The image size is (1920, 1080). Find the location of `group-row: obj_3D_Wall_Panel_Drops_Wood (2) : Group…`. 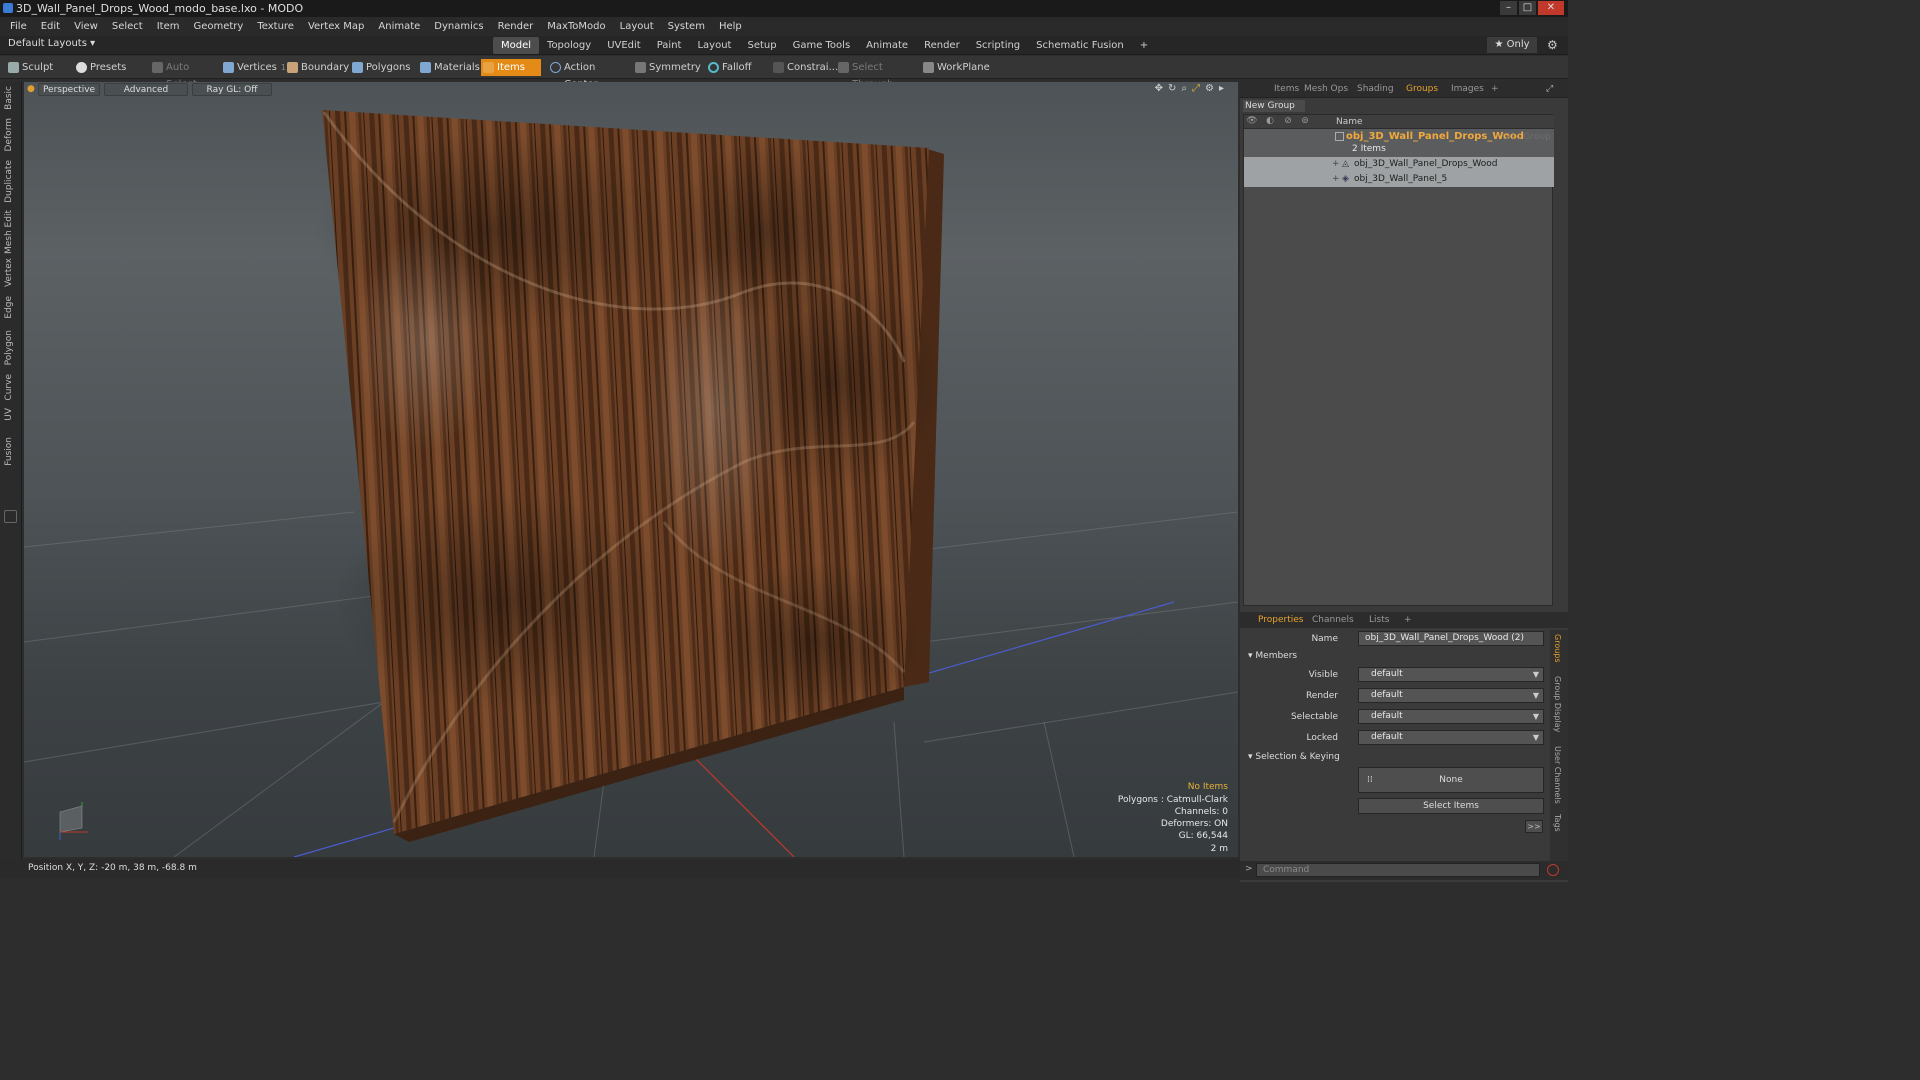

group-row: obj_3D_Wall_Panel_Drops_Wood (2) : Group… is located at coordinates (1399, 143).